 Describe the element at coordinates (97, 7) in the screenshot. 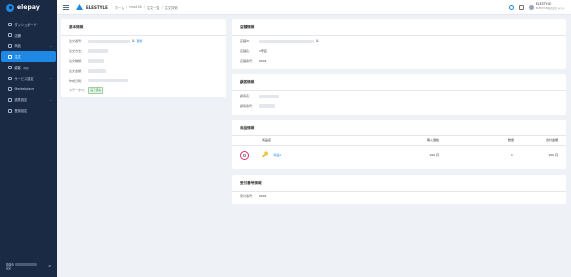

I see `store-name: ELESTYLE` at that location.